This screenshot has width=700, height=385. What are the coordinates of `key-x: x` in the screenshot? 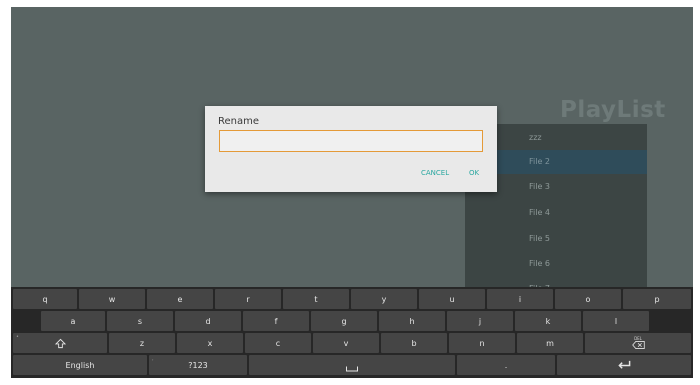 It's located at (210, 343).